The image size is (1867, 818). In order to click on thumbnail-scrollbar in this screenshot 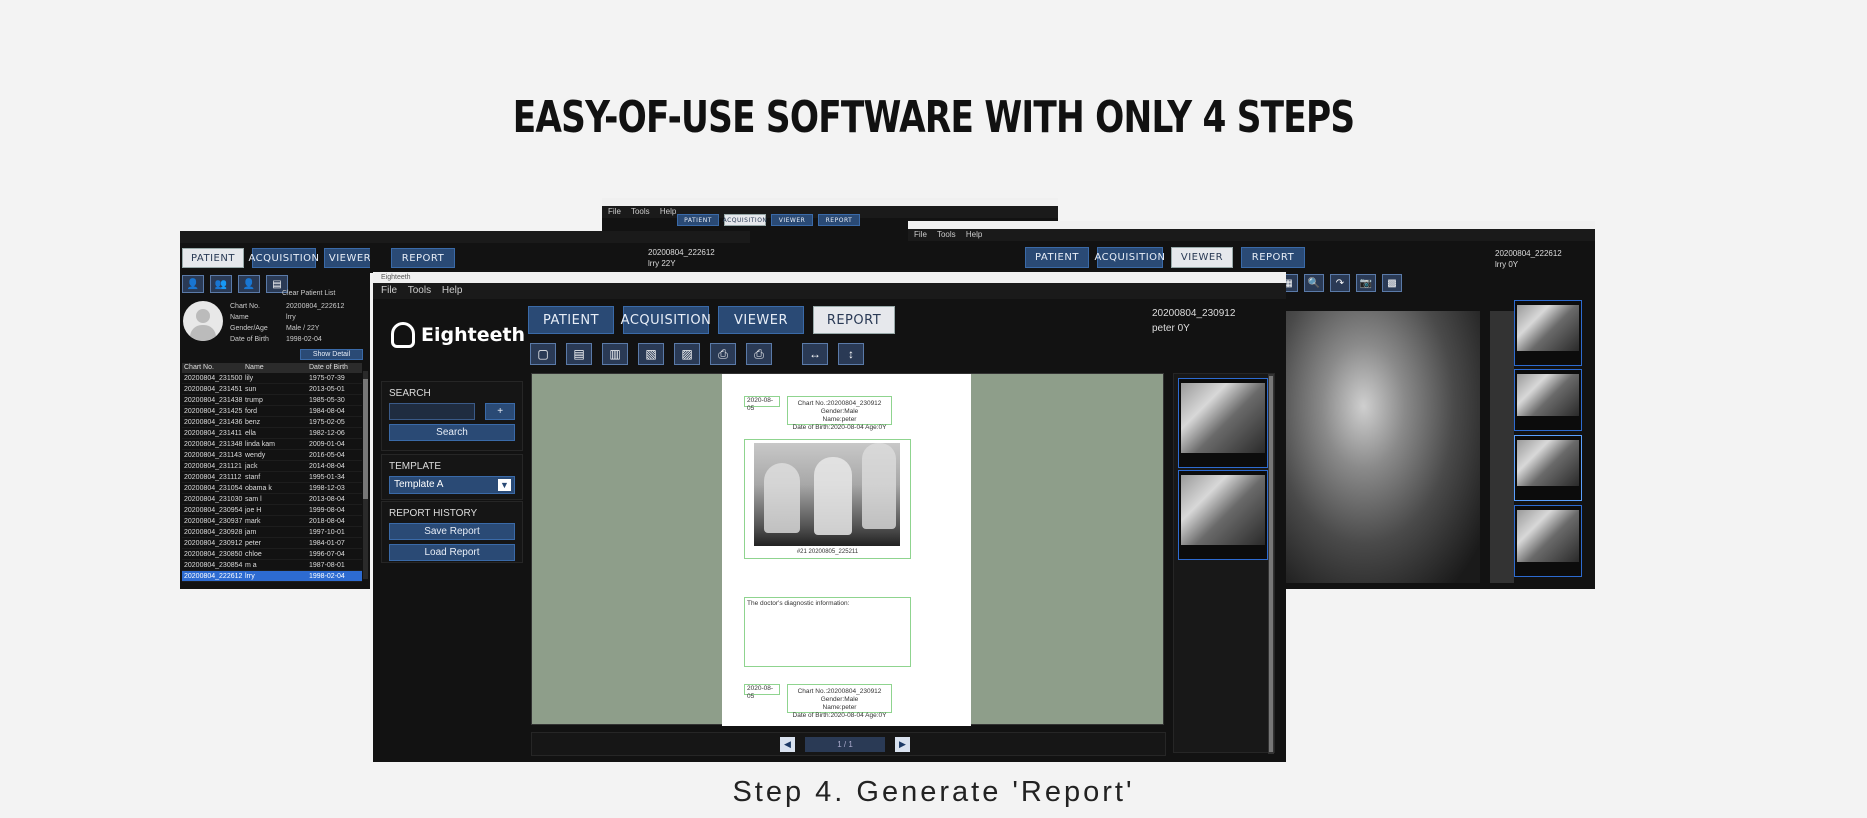, I will do `click(1271, 564)`.